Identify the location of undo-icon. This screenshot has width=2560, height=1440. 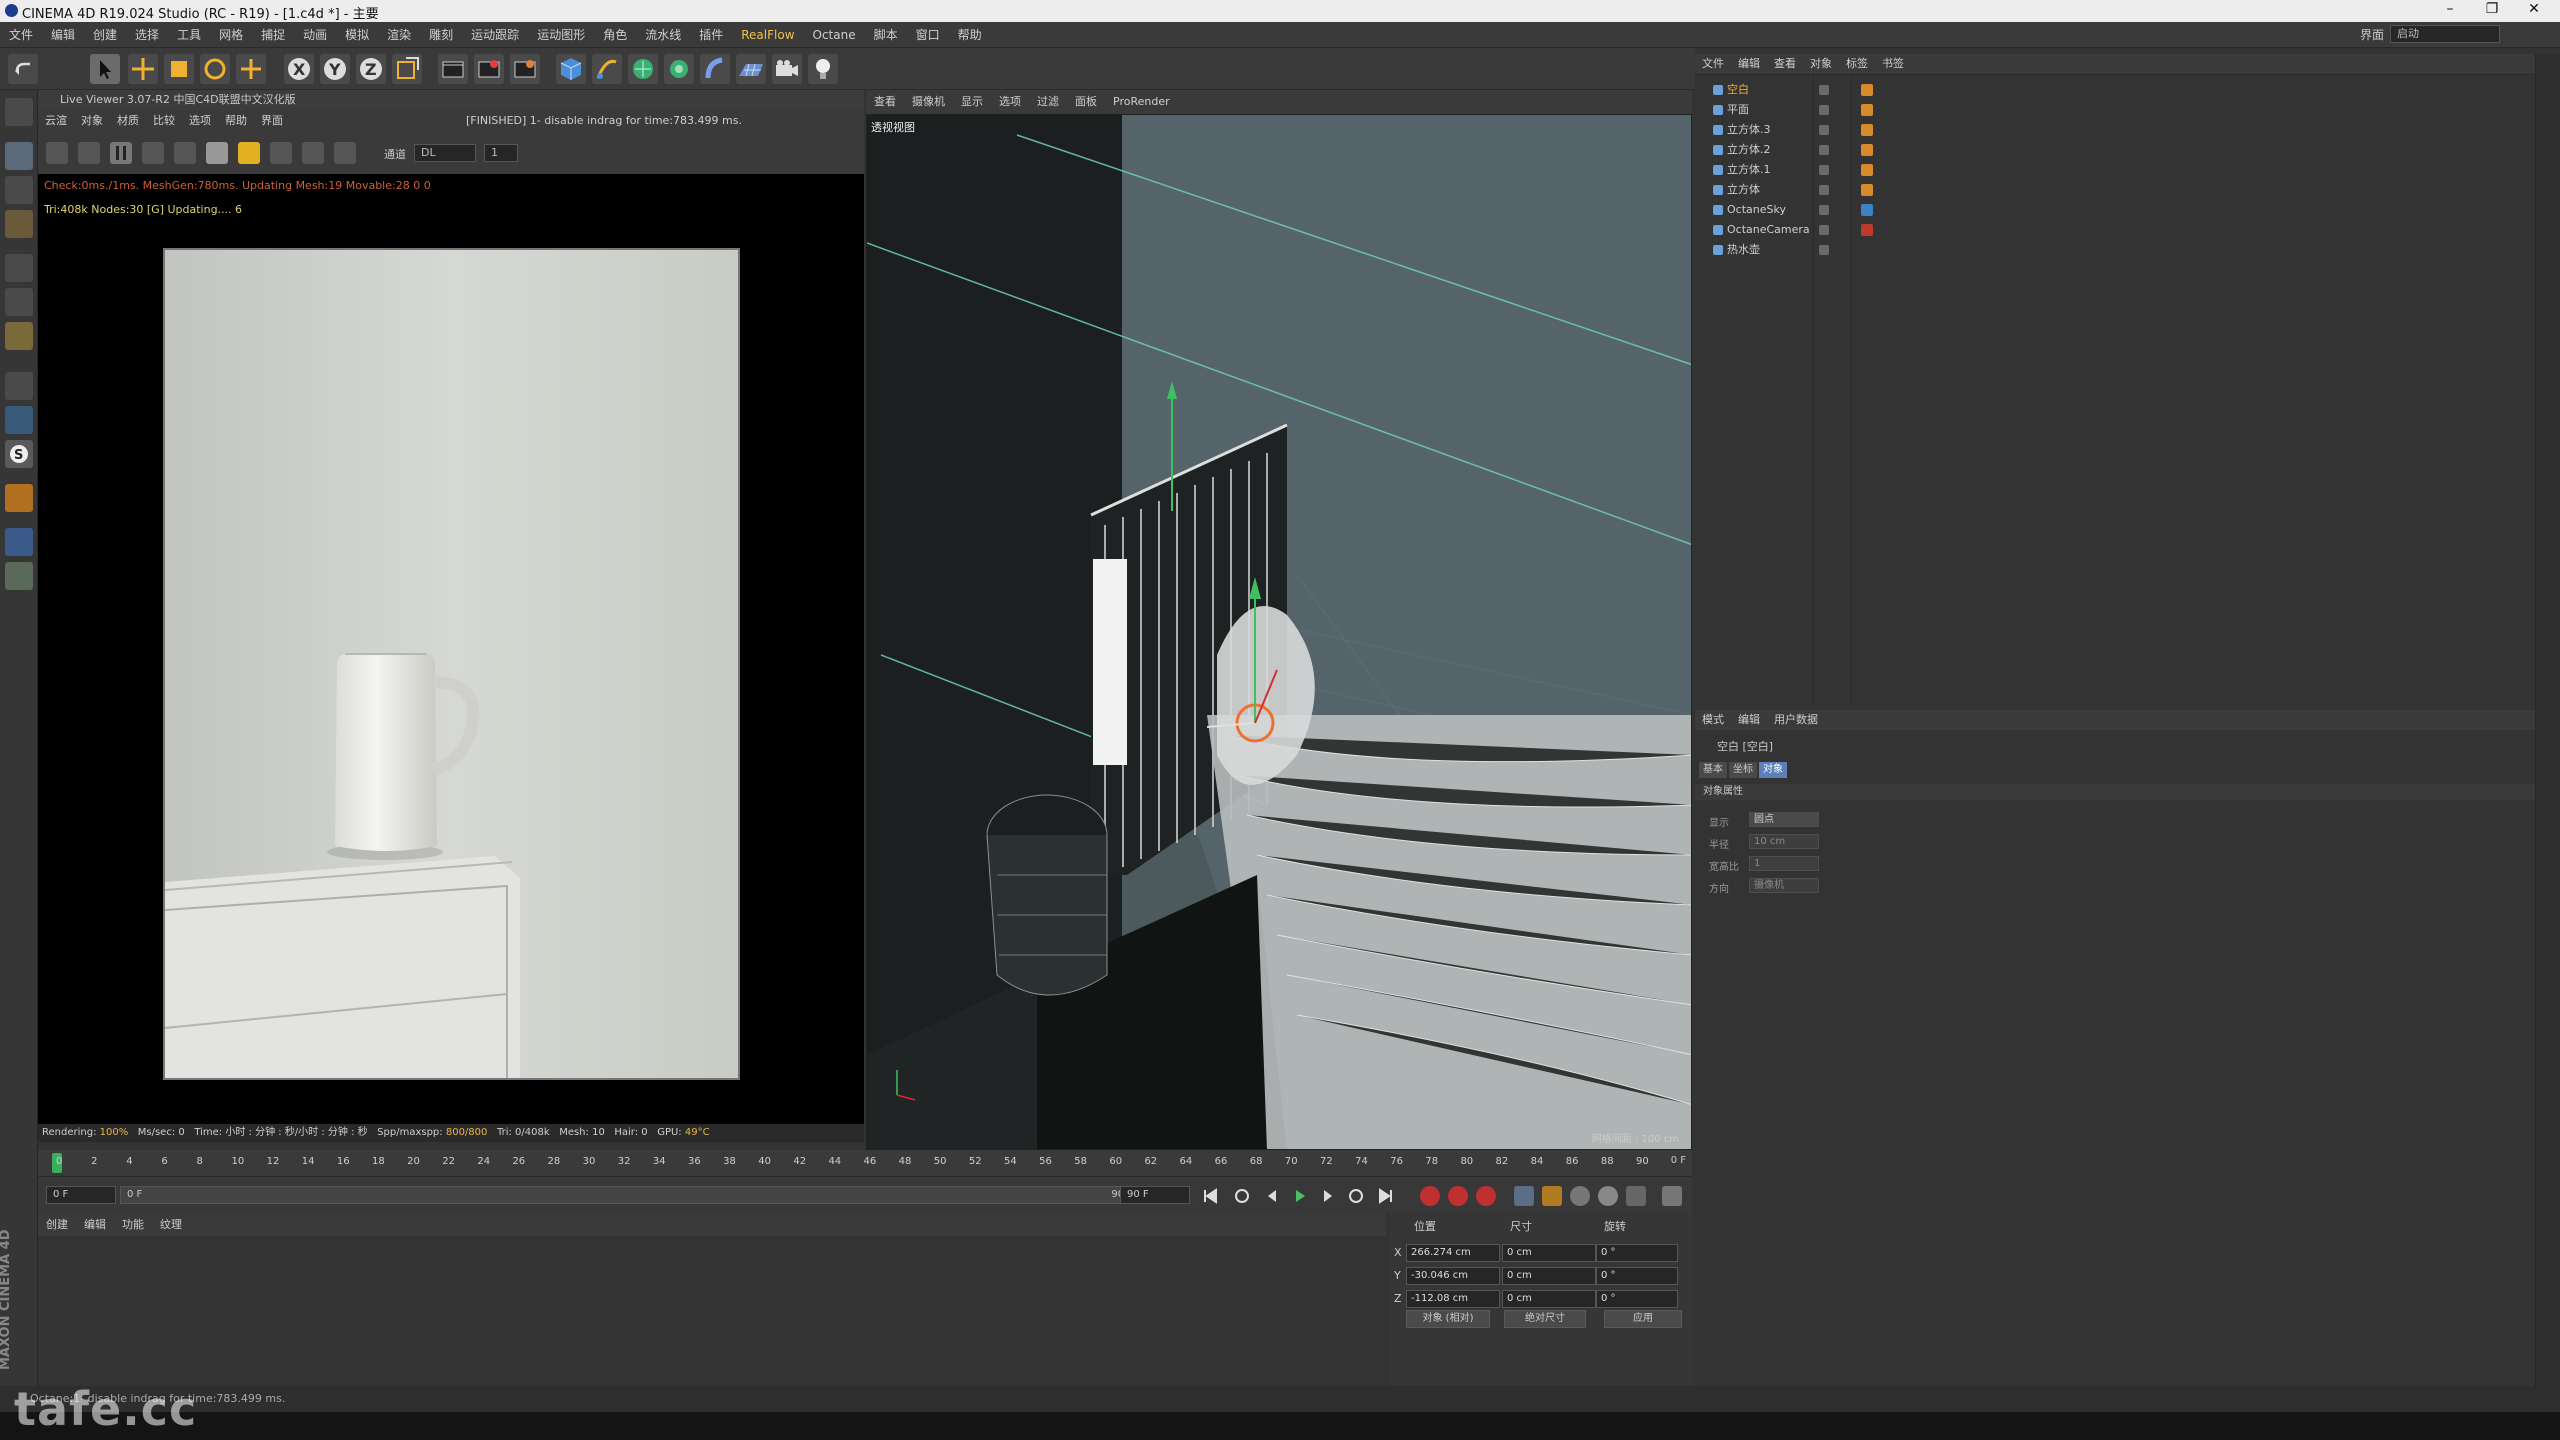
(23, 69).